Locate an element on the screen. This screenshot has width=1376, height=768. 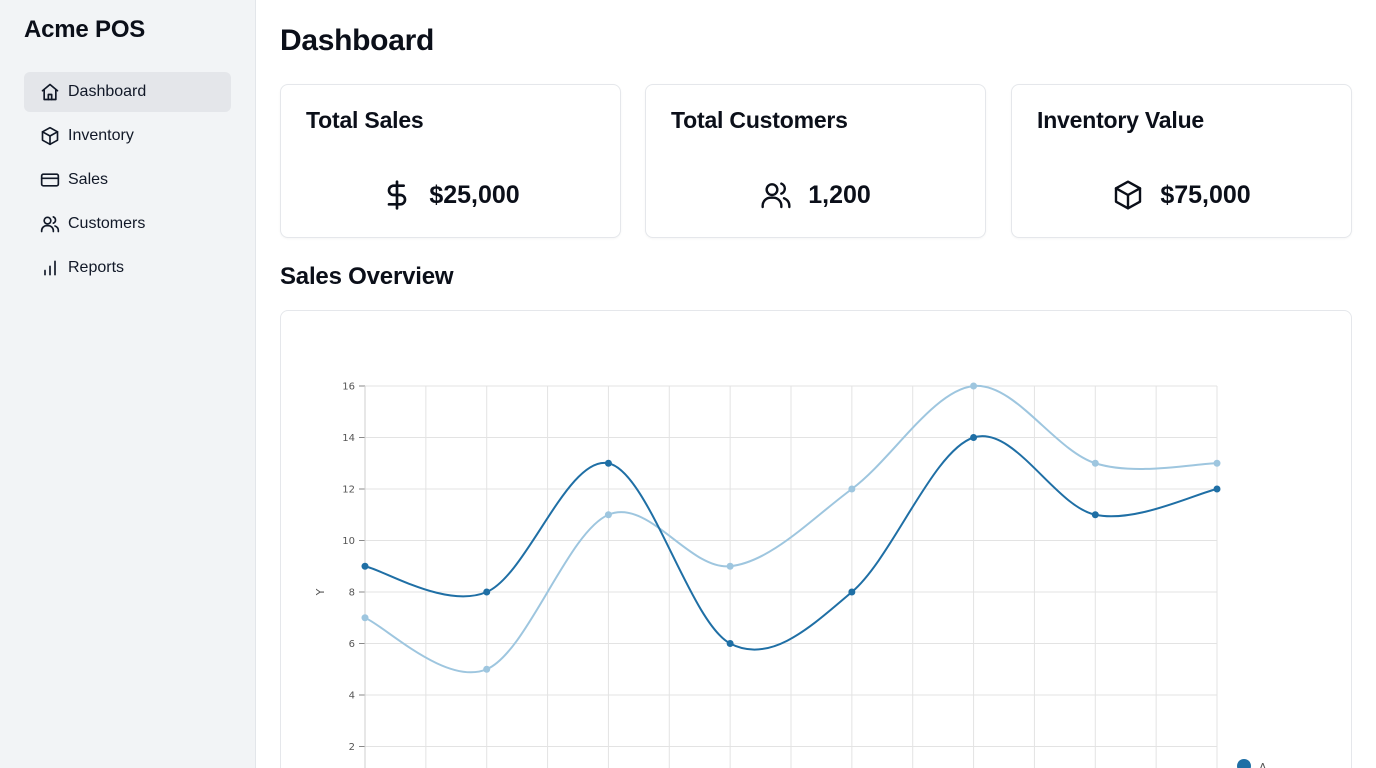
section-title: Sales Overview is located at coordinates (367, 276).